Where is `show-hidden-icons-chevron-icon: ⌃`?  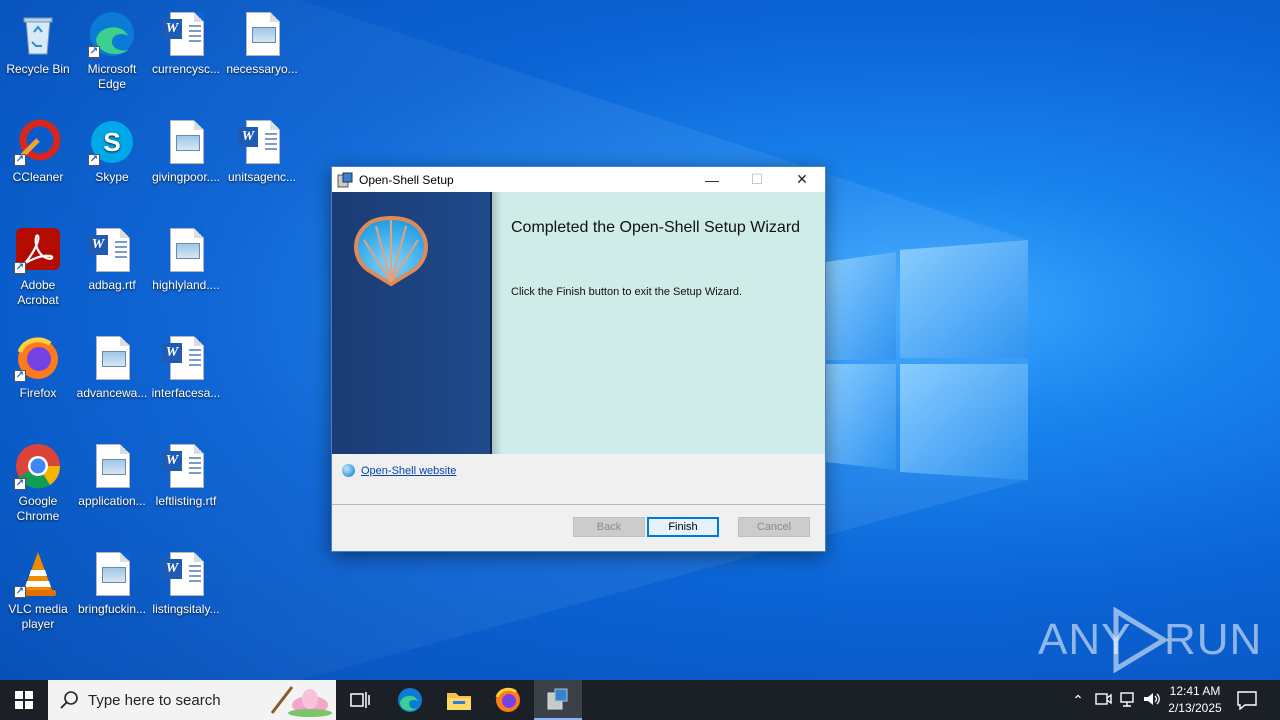 show-hidden-icons-chevron-icon: ⌃ is located at coordinates (1078, 700).